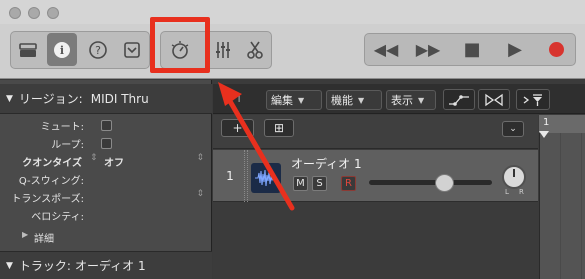  I want to click on disclosure-right-icon: ▶, so click(25, 234).